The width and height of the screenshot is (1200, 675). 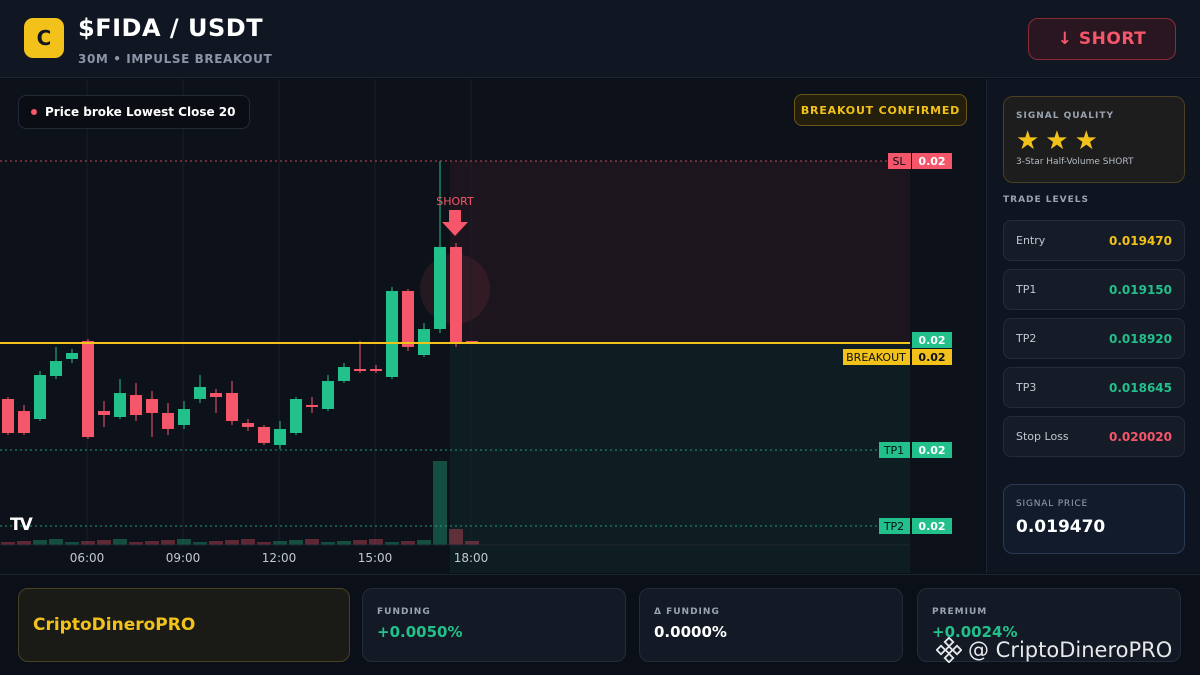 What do you see at coordinates (893, 526) in the screenshot?
I see `tp2-tag-name: TP2` at bounding box center [893, 526].